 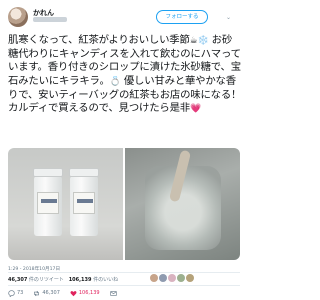 I want to click on liker-avatars, so click(x=172, y=278).